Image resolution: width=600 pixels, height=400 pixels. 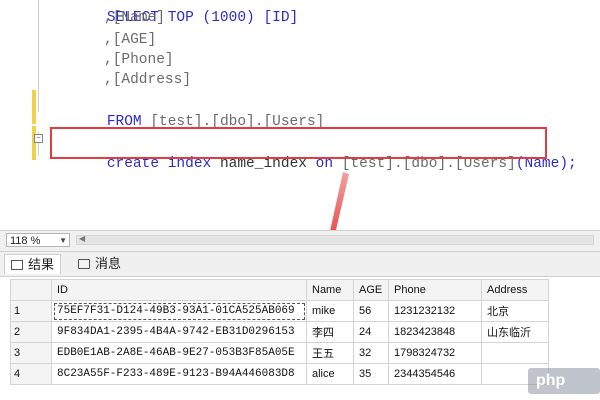 What do you see at coordinates (134, 18) in the screenshot?
I see `code-line-name: ,[Name]` at bounding box center [134, 18].